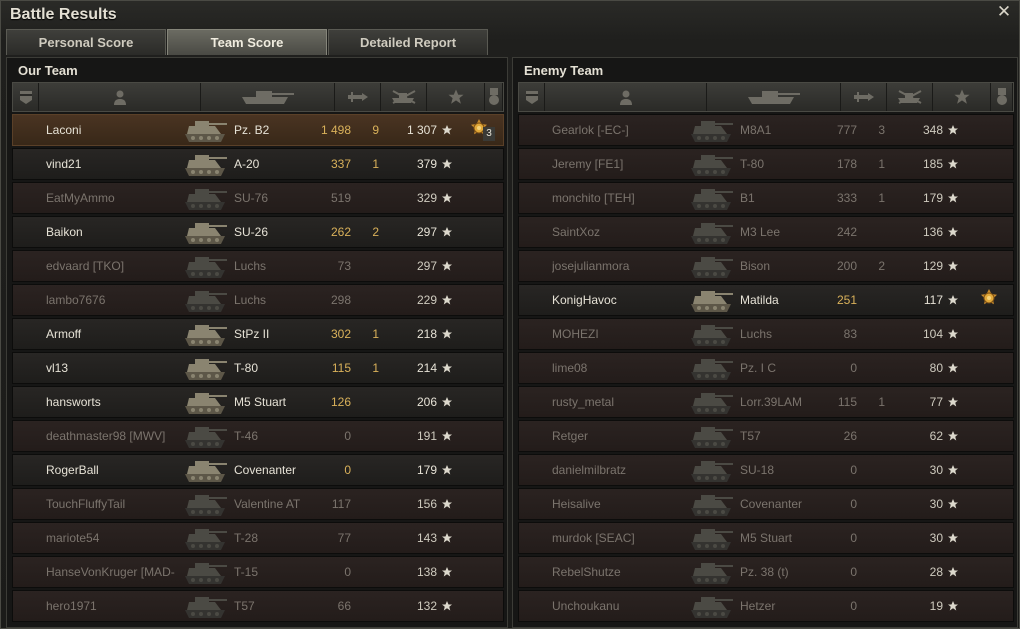  I want to click on close-icon: ✕, so click(1004, 12).